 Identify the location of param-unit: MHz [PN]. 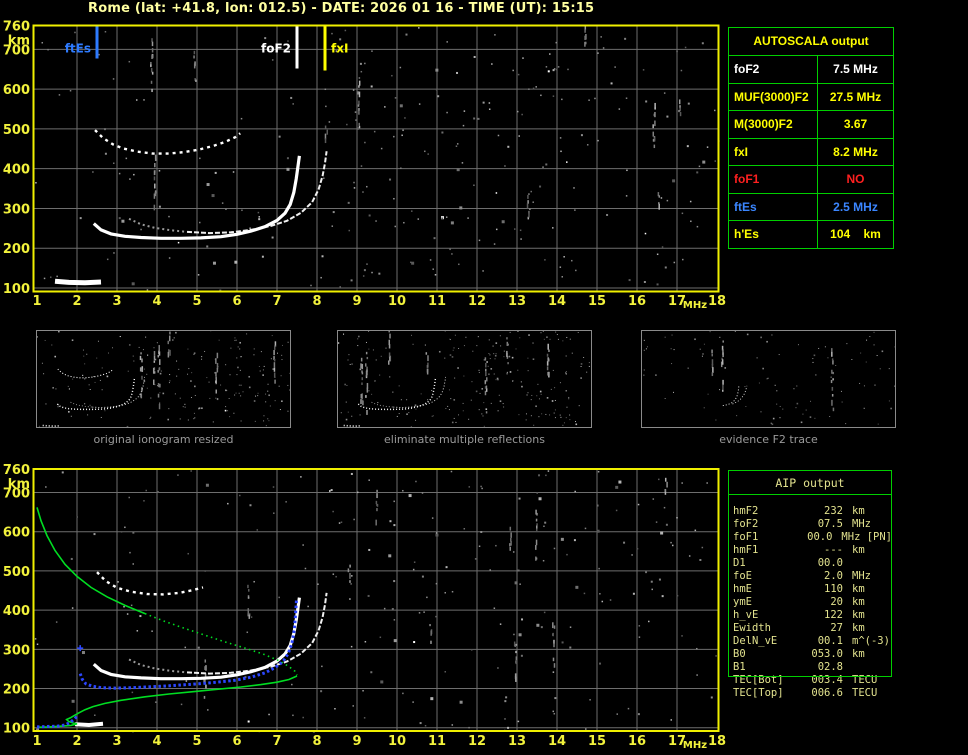
(866, 537).